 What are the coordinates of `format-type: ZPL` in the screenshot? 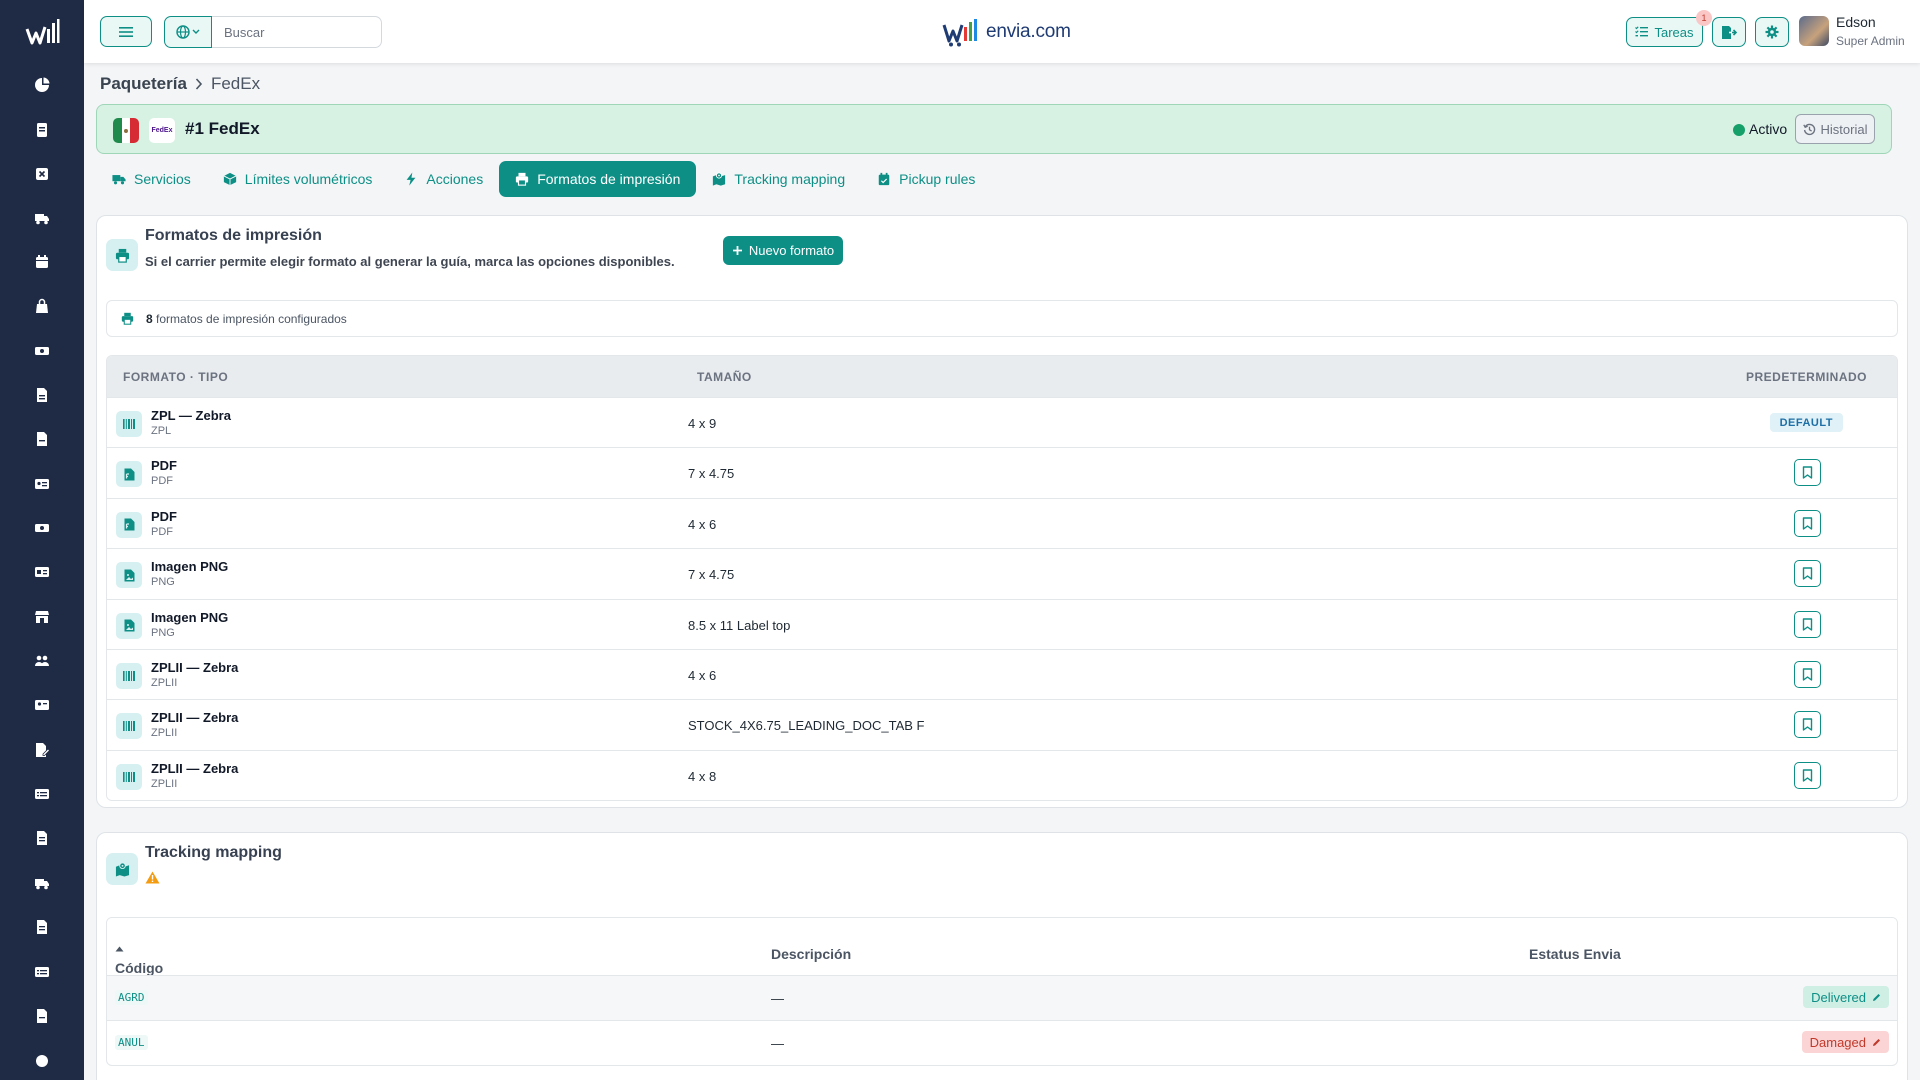 It's located at (161, 431).